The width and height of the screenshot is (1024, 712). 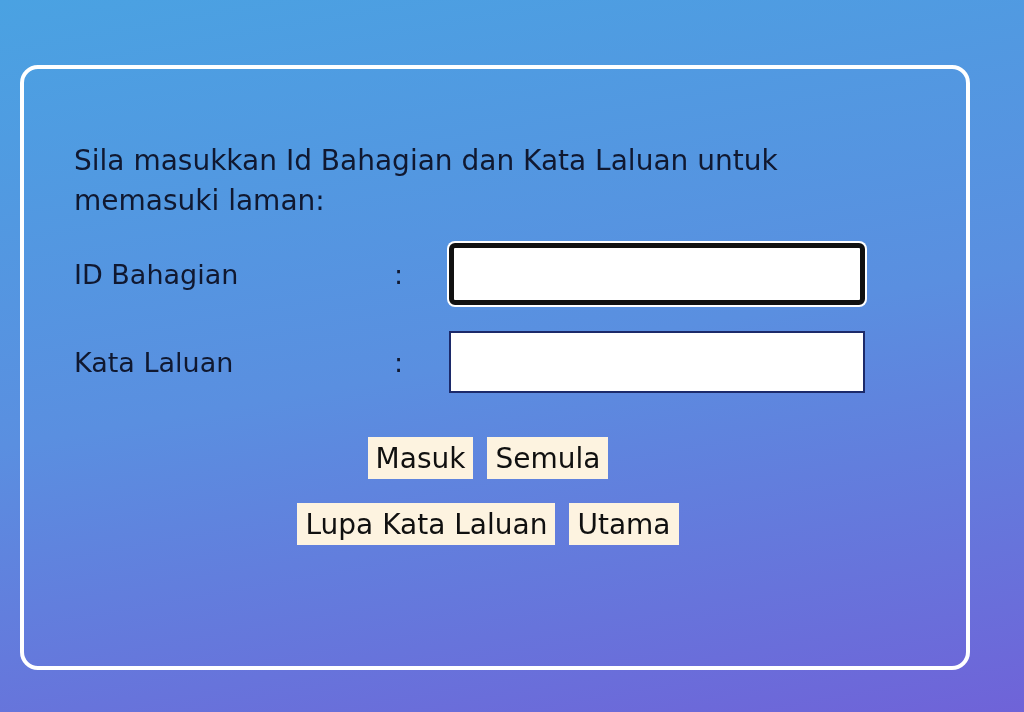 I want to click on field-label: ID Bahagian, so click(x=157, y=274).